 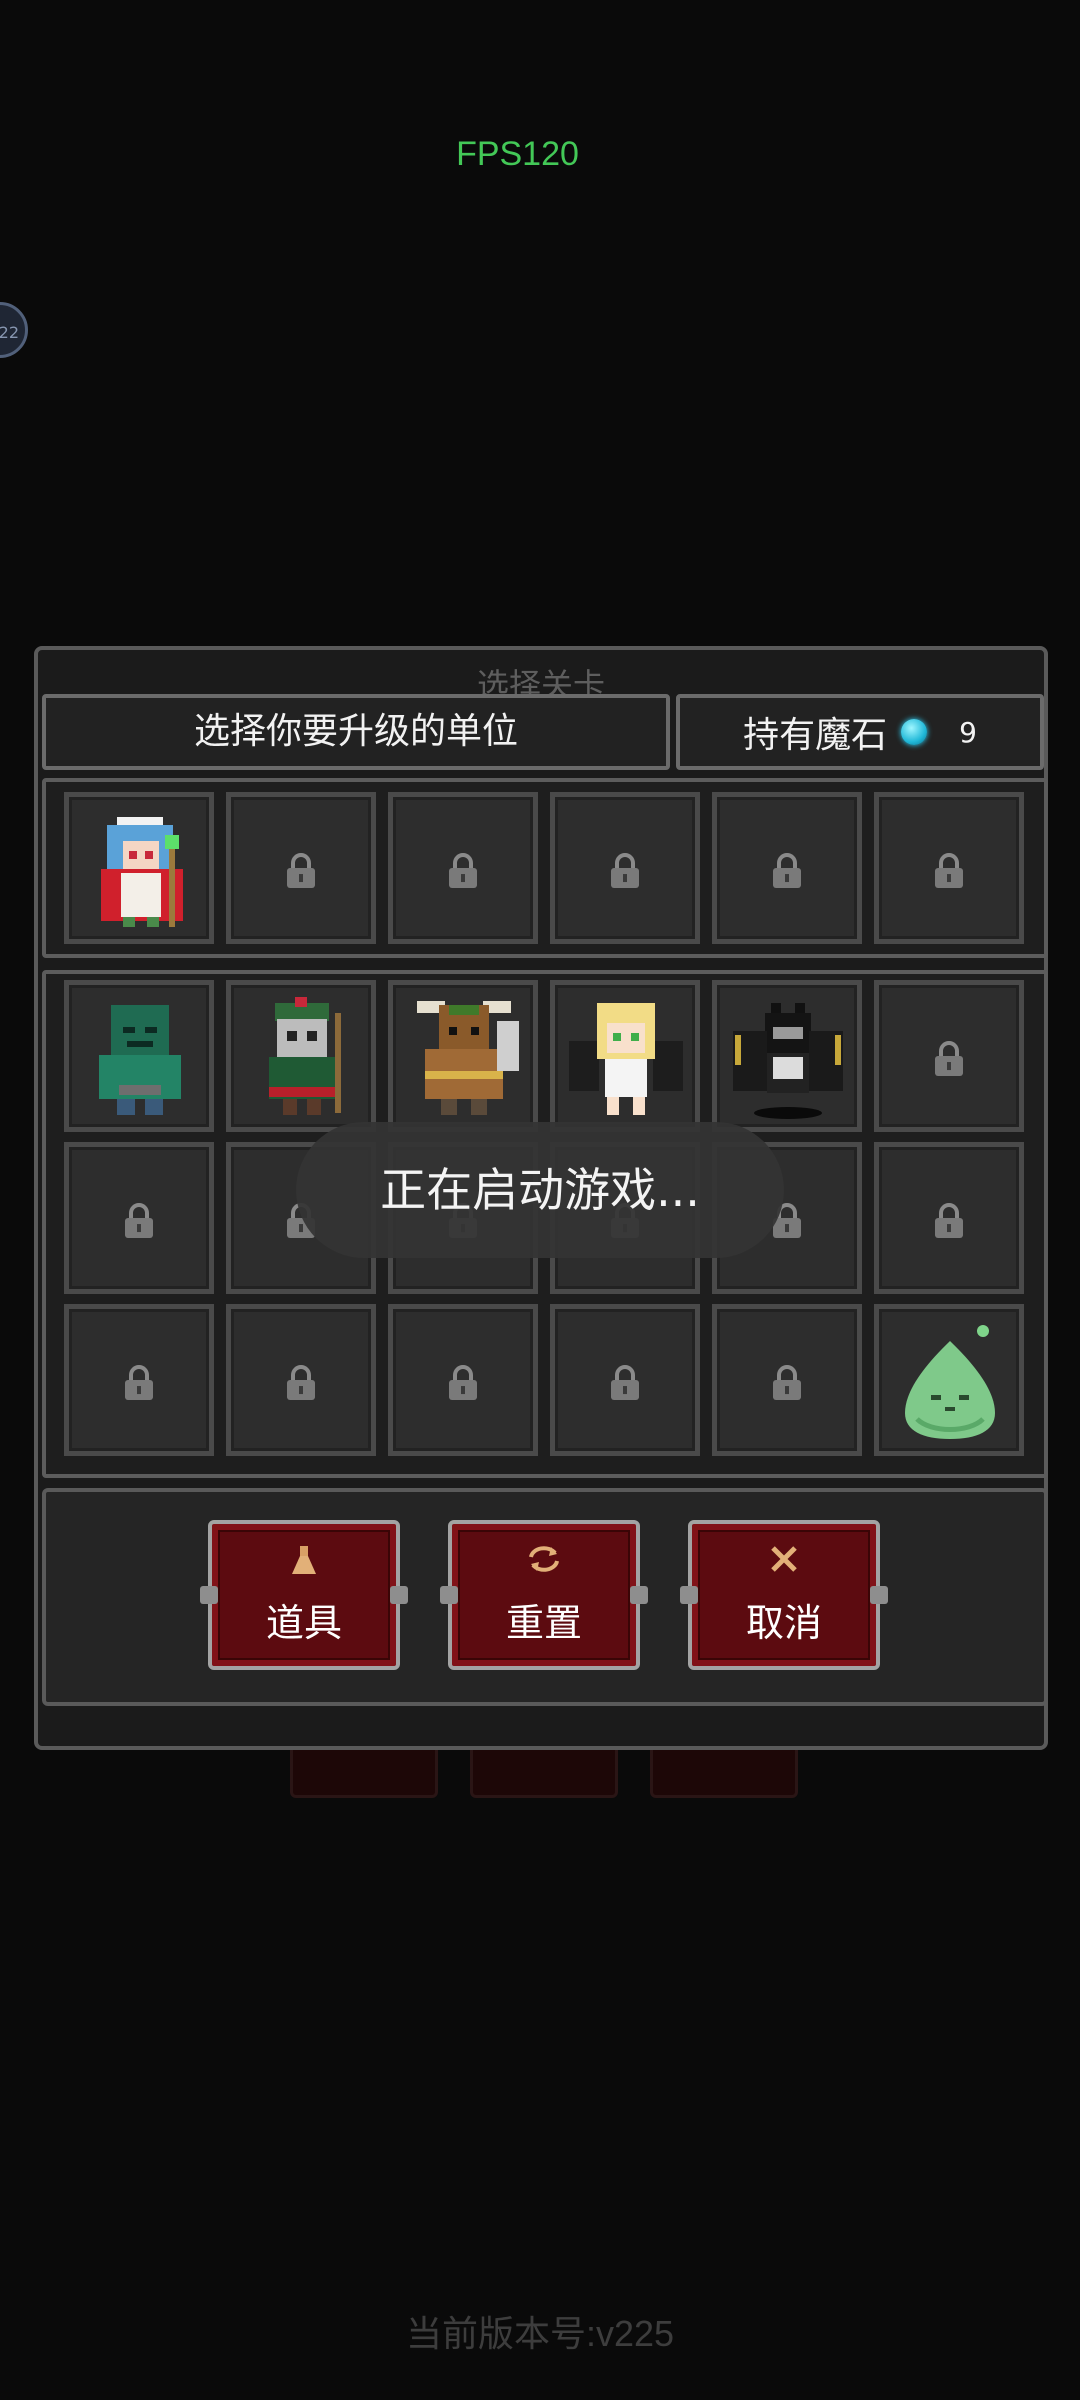 I want to click on unit-slot-minotaur-warrior, so click(x=463, y=1056).